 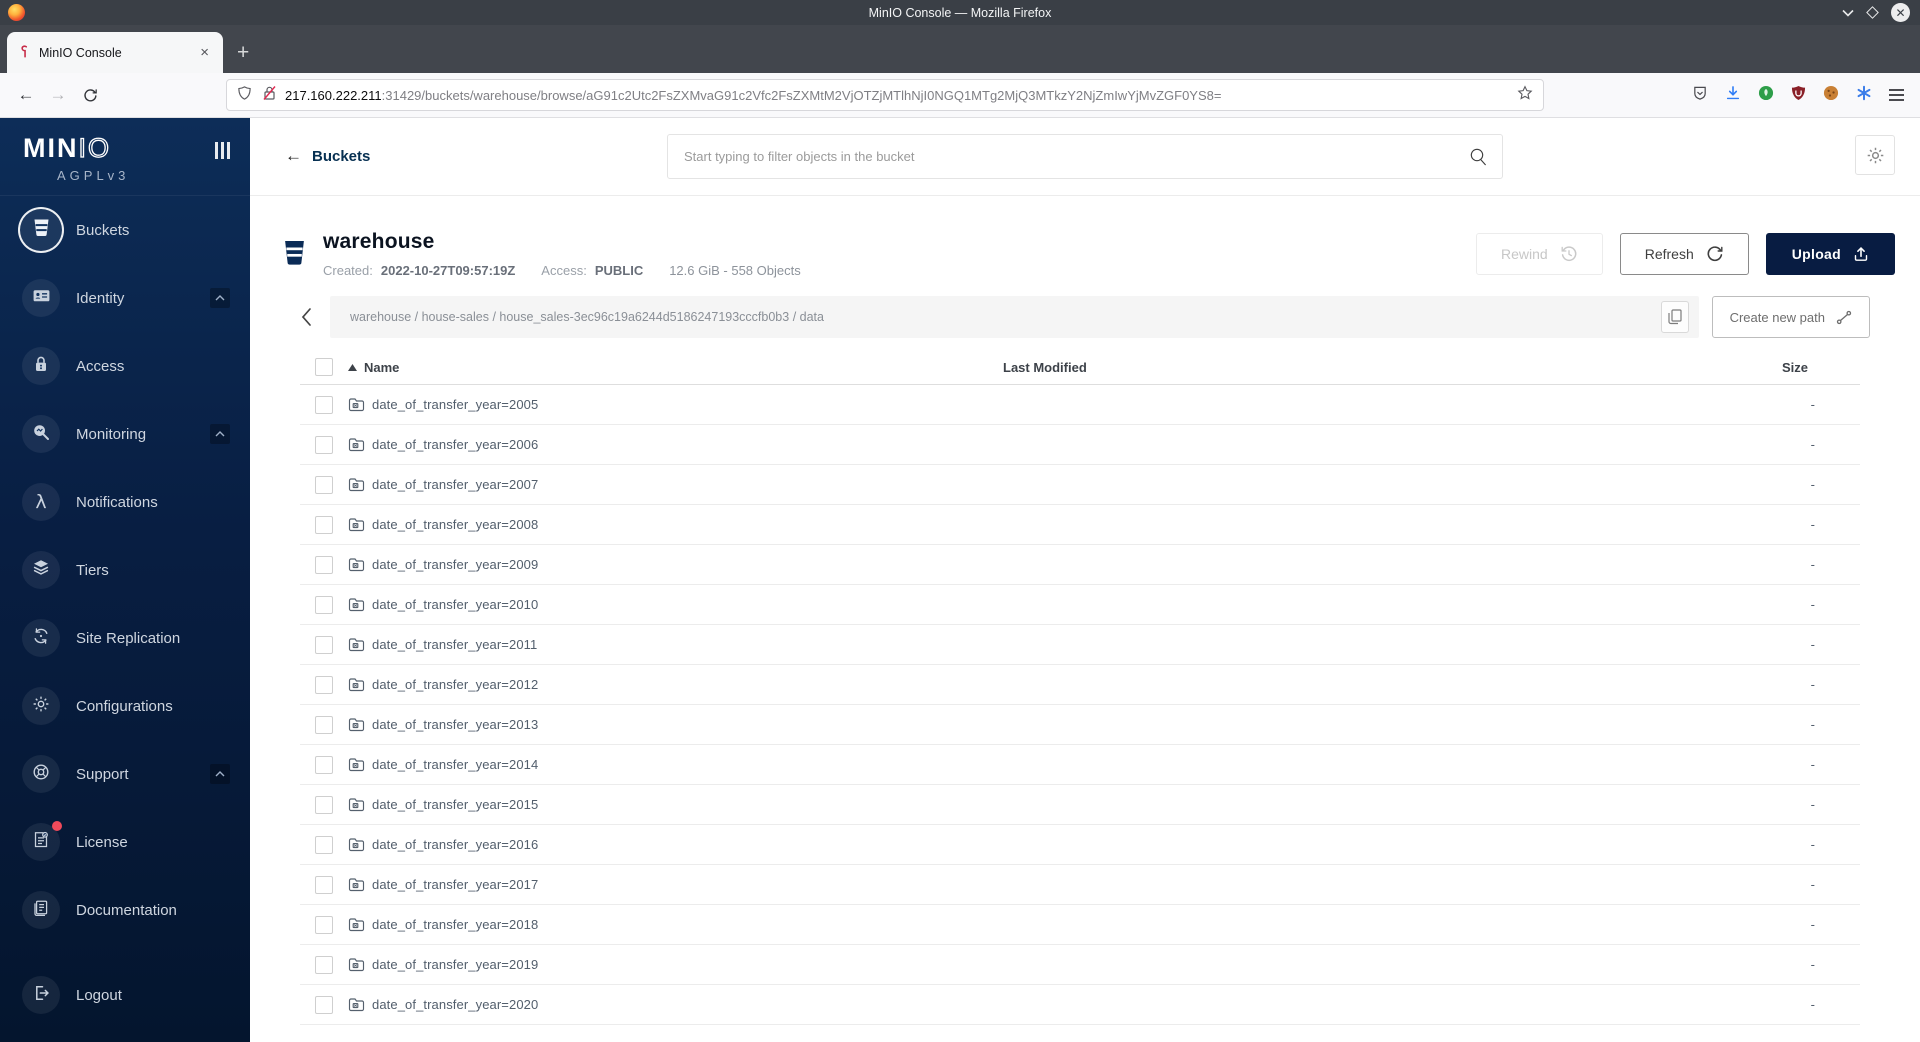 What do you see at coordinates (58, 95) in the screenshot?
I see `forward-icon: →` at bounding box center [58, 95].